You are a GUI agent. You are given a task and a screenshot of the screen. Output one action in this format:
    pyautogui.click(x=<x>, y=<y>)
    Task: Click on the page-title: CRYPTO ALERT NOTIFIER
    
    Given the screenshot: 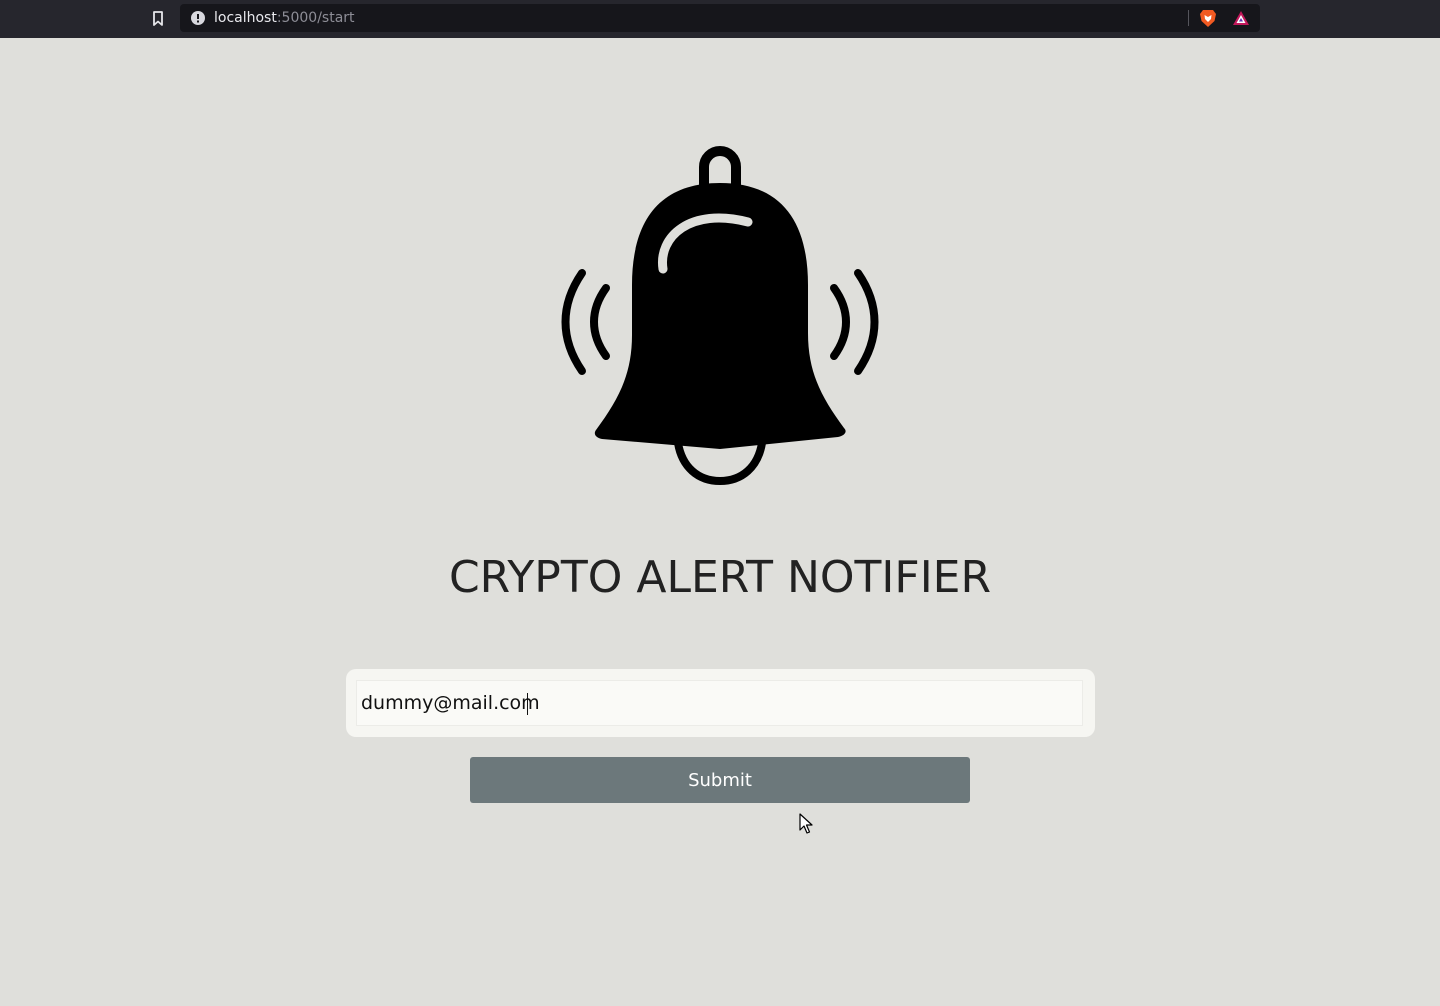 What is the action you would take?
    pyautogui.click(x=720, y=577)
    